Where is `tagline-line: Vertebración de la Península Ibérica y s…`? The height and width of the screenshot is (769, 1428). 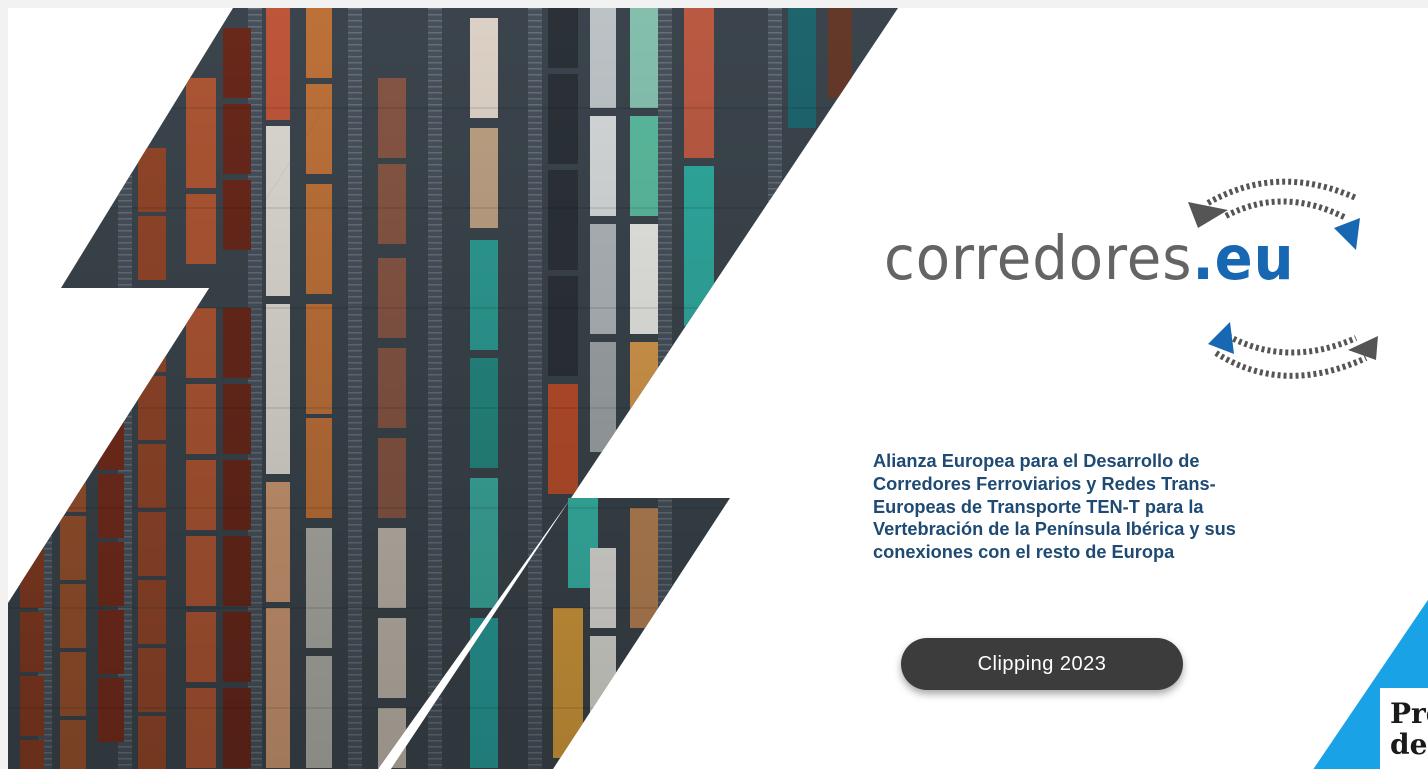
tagline-line: Vertebración de la Península Ibérica y s… is located at coordinates (1054, 529).